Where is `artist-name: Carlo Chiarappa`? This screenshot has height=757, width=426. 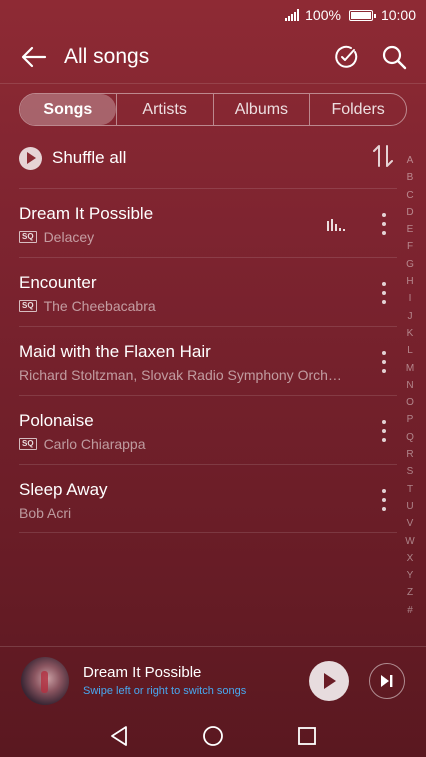 artist-name: Carlo Chiarappa is located at coordinates (94, 444).